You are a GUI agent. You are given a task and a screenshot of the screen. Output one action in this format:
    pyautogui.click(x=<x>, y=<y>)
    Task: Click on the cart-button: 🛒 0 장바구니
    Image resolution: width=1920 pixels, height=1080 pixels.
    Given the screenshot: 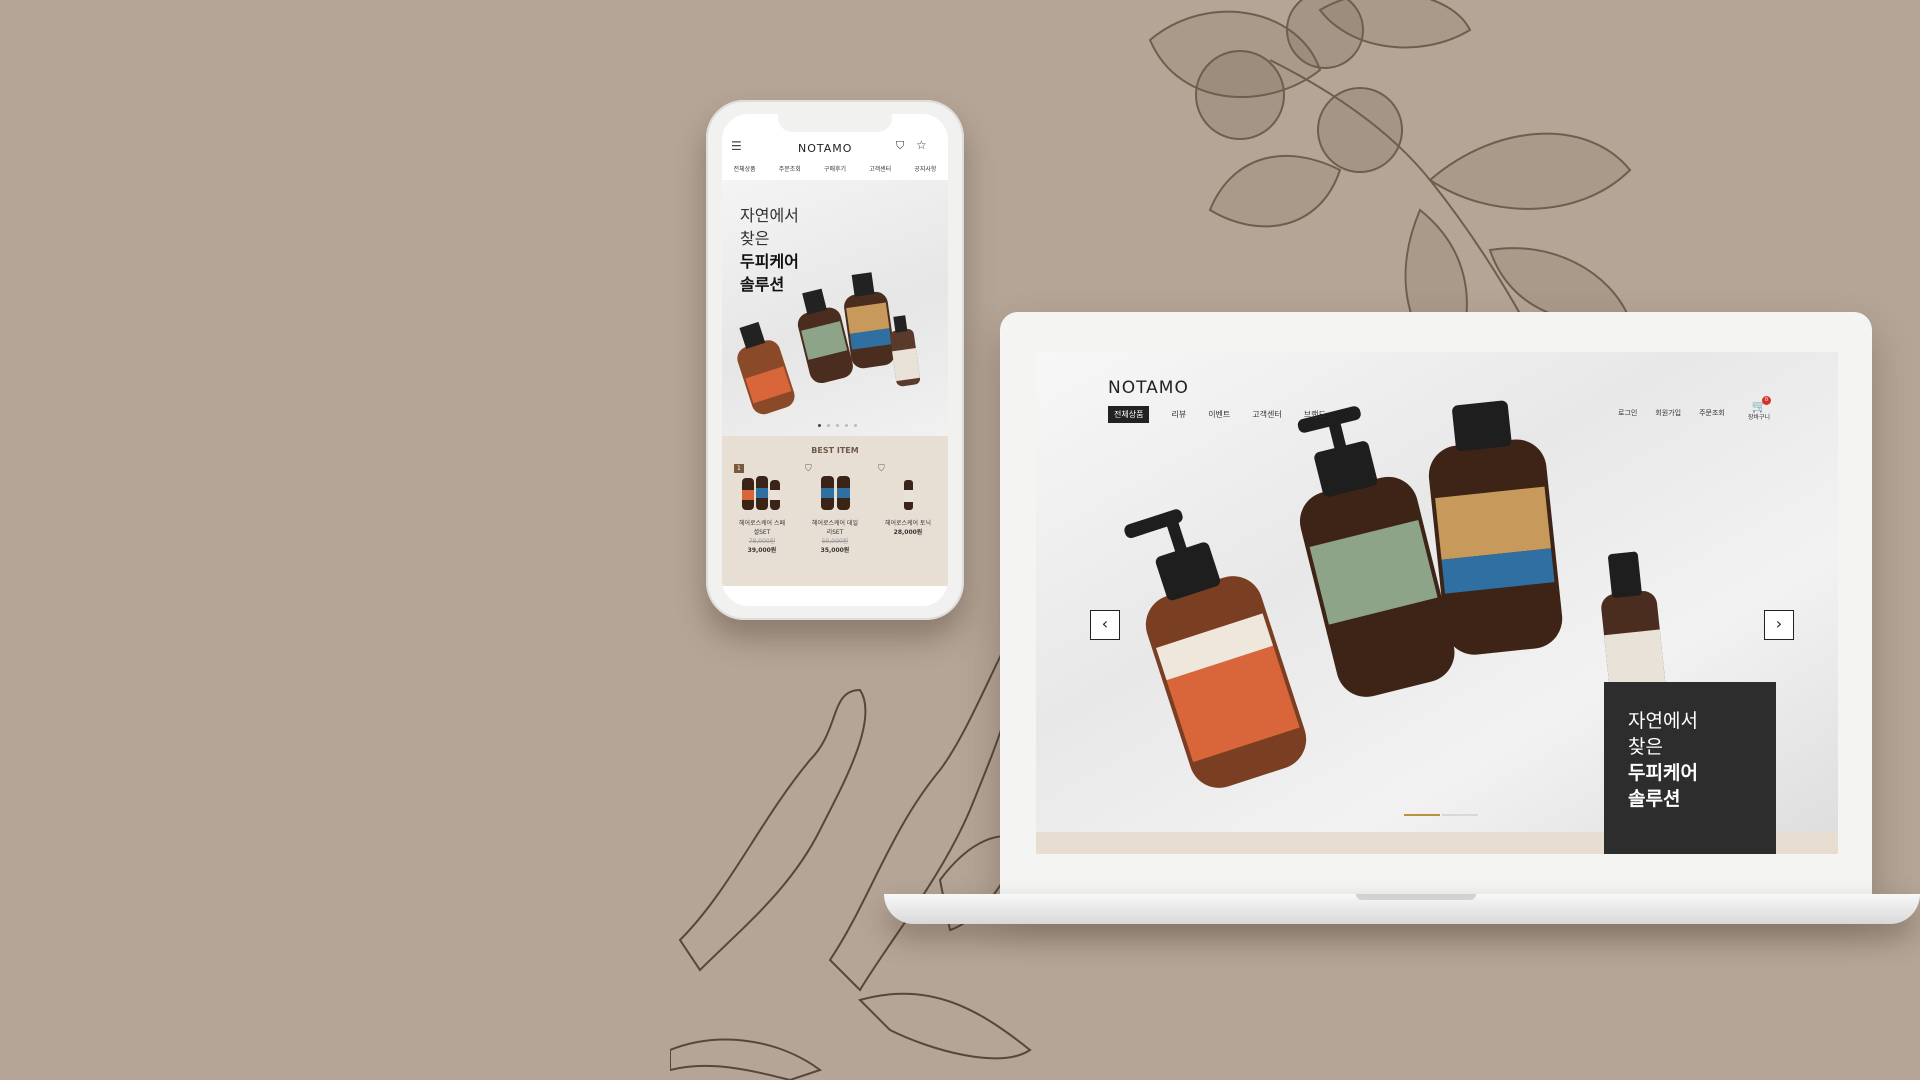 What is the action you would take?
    pyautogui.click(x=1759, y=408)
    